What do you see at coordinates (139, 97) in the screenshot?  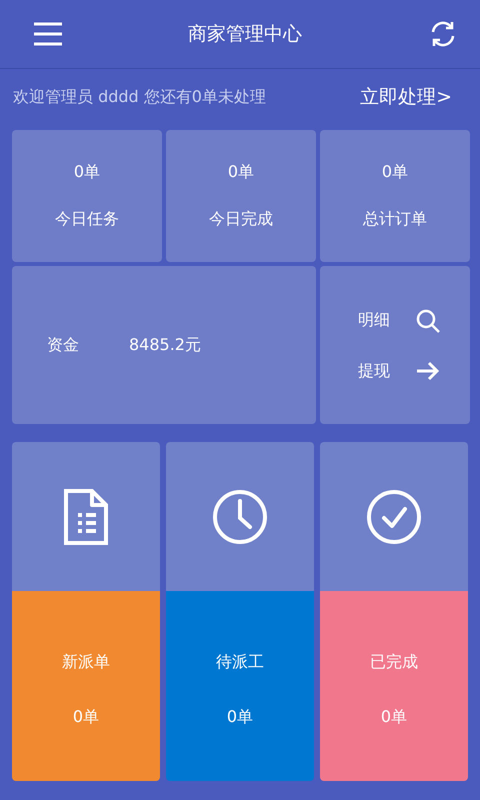 I see `welcome-text: 欢迎管理员 dddd 您还有0单未处理` at bounding box center [139, 97].